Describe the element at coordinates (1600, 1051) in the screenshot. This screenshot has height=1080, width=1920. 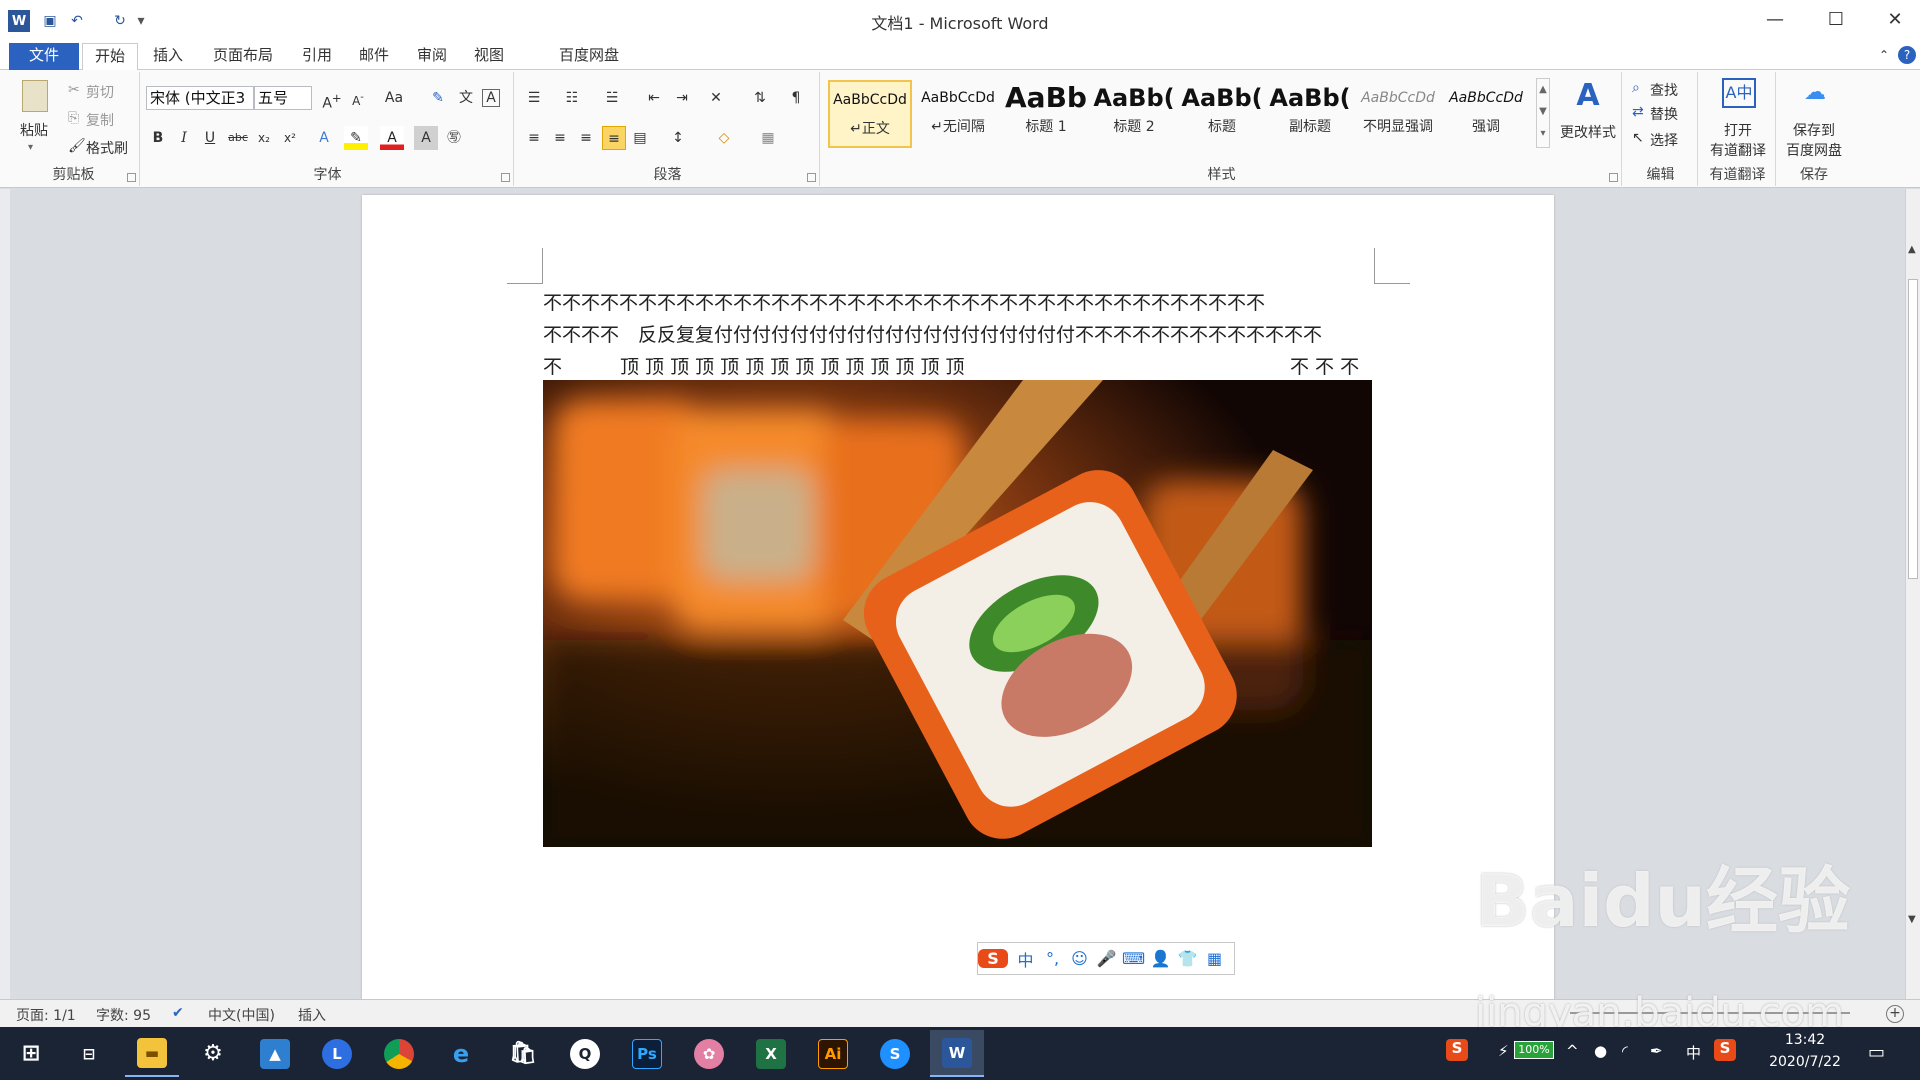
I see `tray-app-icon: ●` at that location.